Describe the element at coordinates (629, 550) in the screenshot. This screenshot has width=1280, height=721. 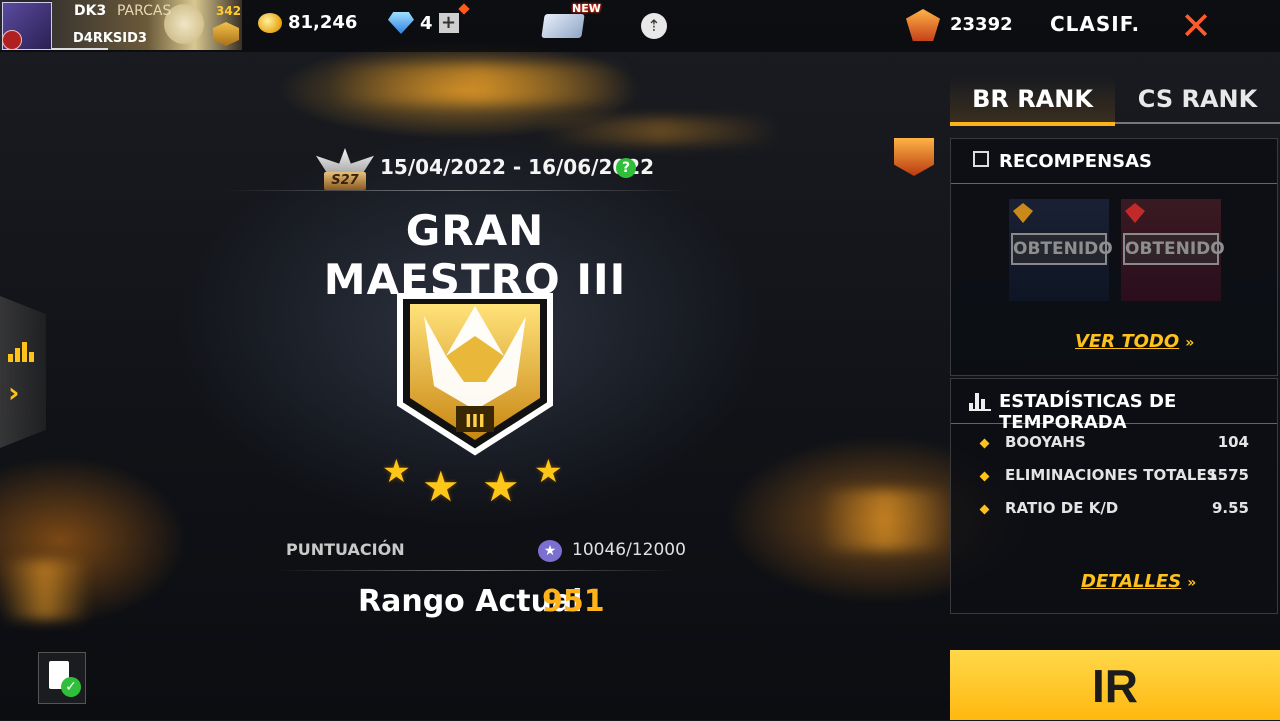
I see `score-progress: 10046/12000` at that location.